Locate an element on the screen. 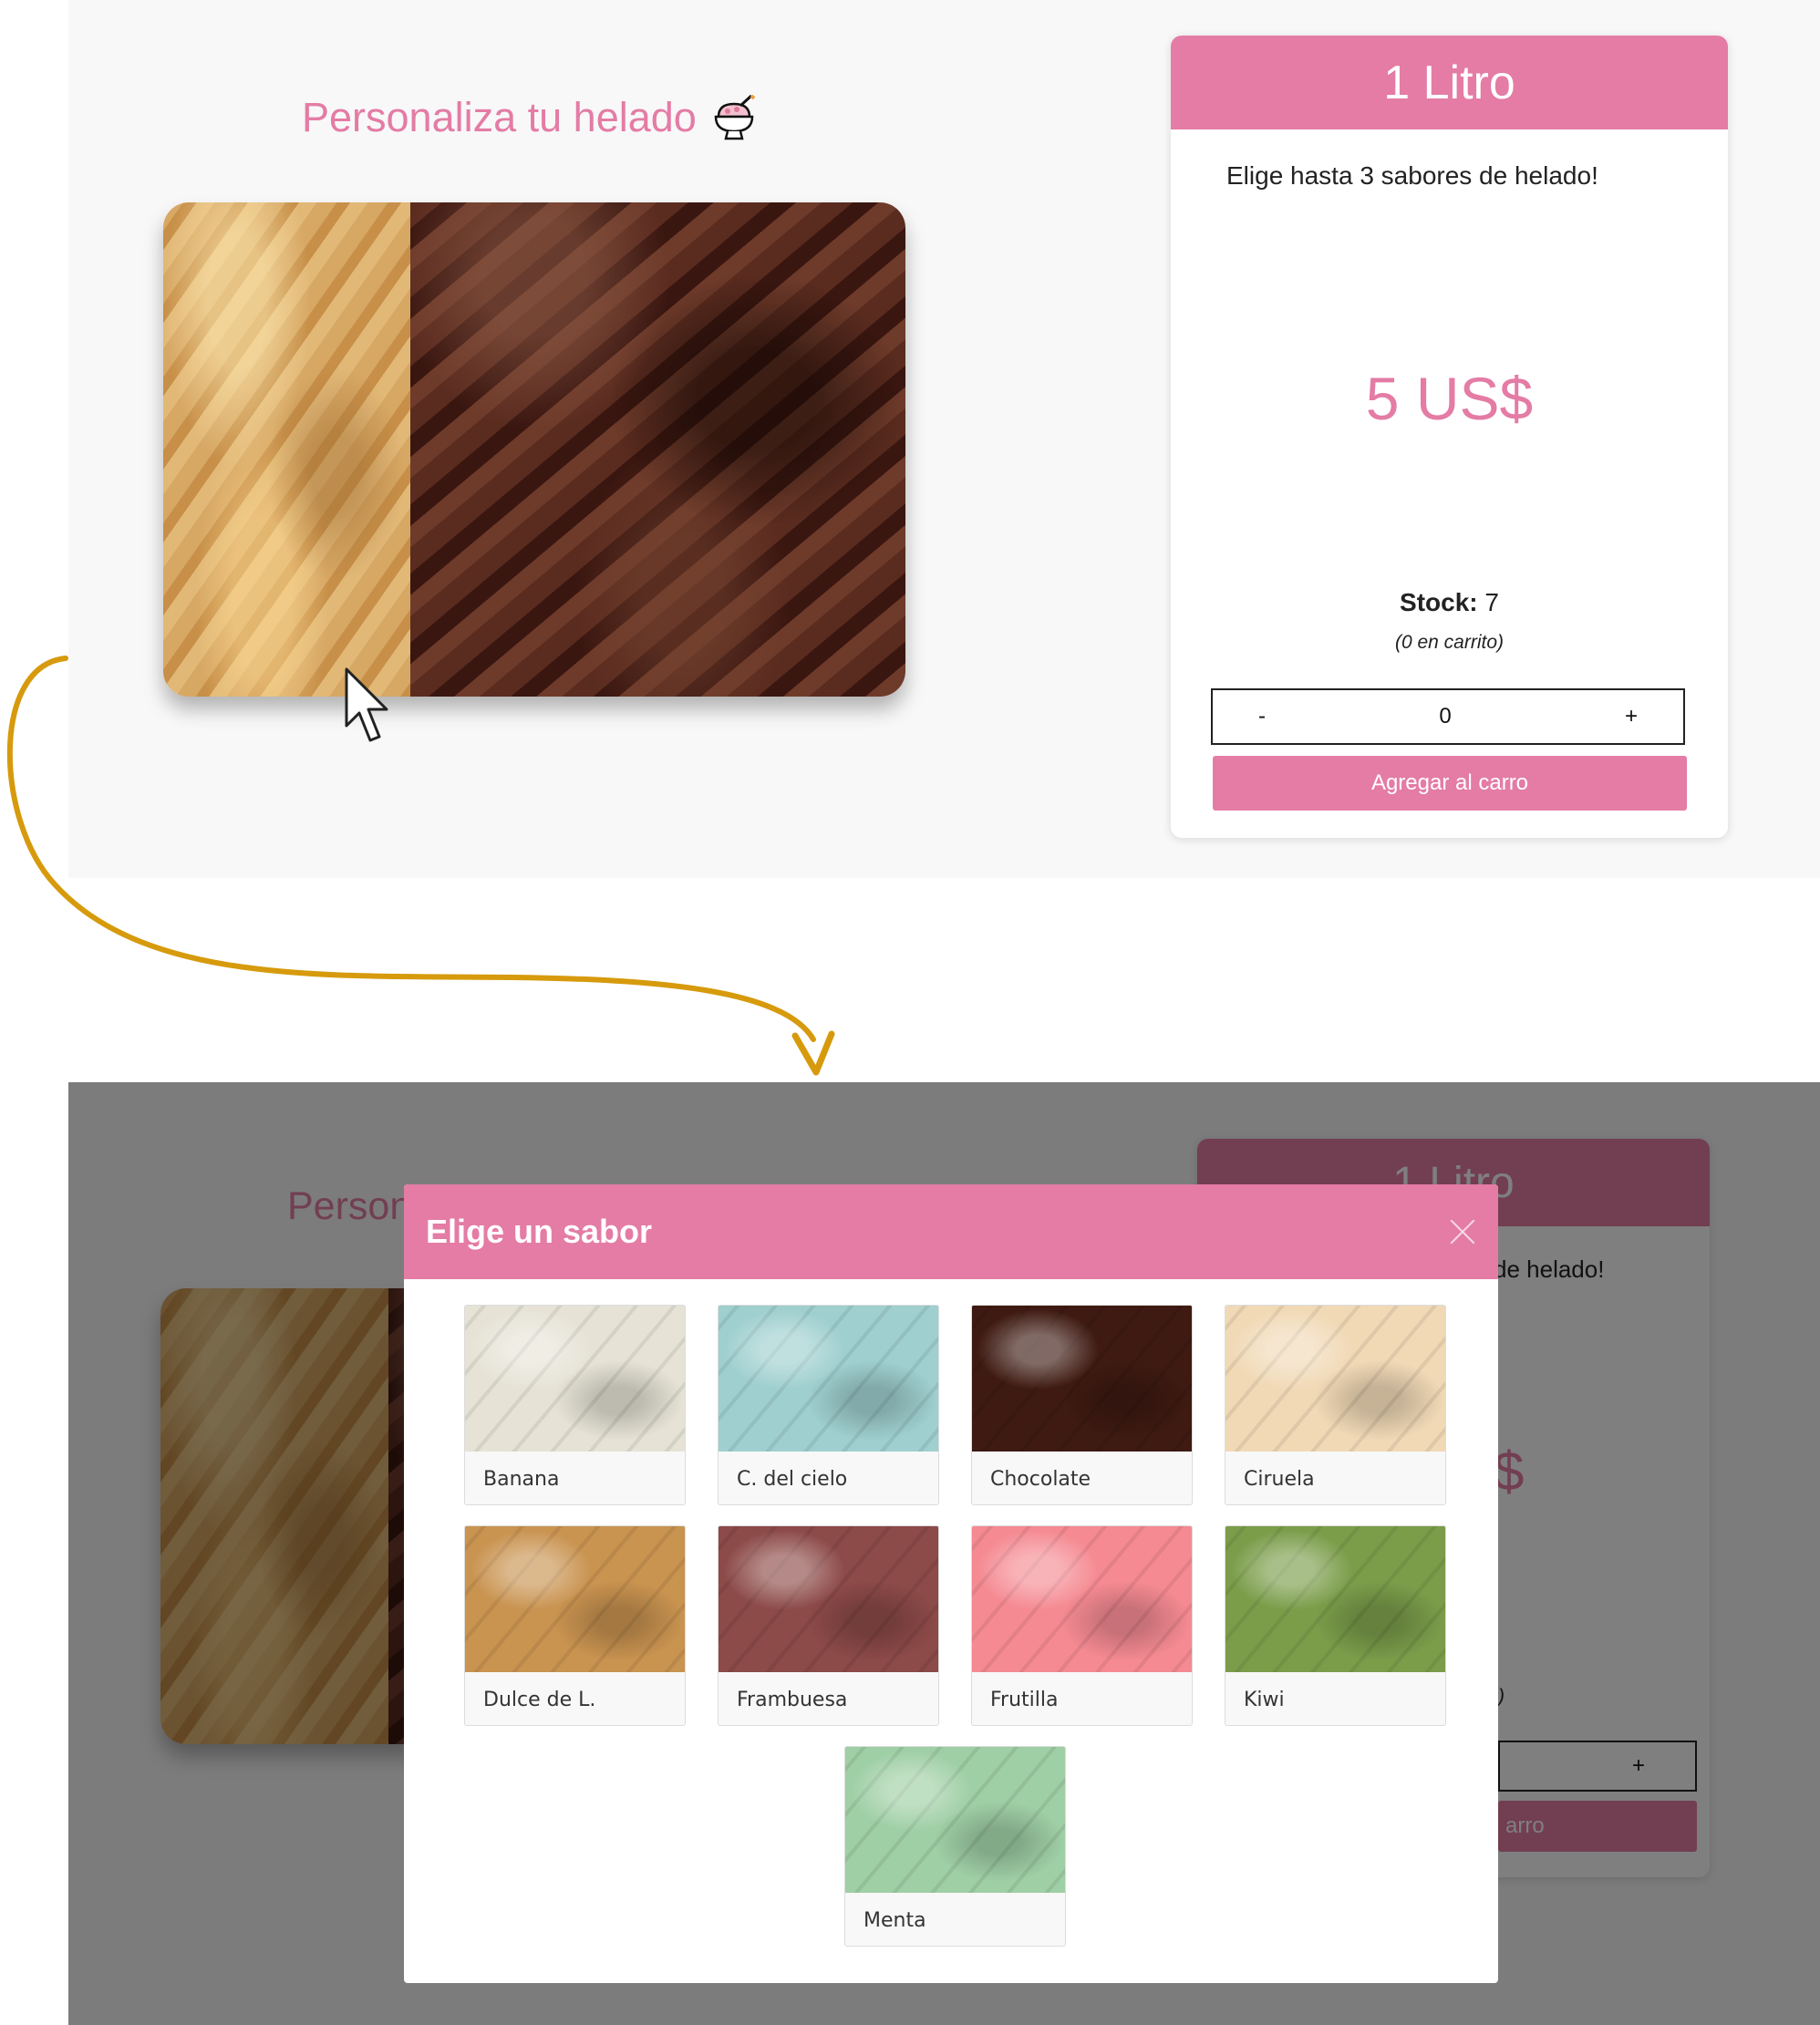 Image resolution: width=1820 pixels, height=2025 pixels. close-icon is located at coordinates (1463, 1231).